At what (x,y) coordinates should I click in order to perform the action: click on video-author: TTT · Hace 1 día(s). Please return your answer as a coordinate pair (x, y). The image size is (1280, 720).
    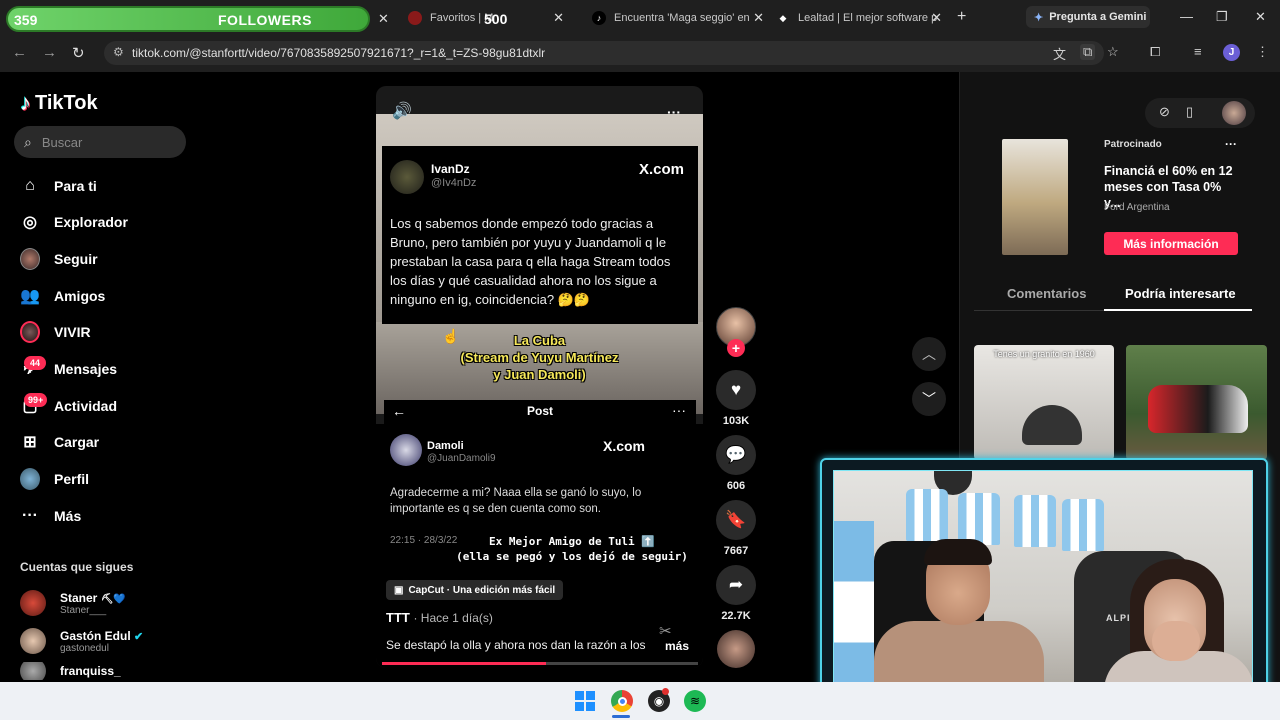
    Looking at the image, I should click on (439, 617).